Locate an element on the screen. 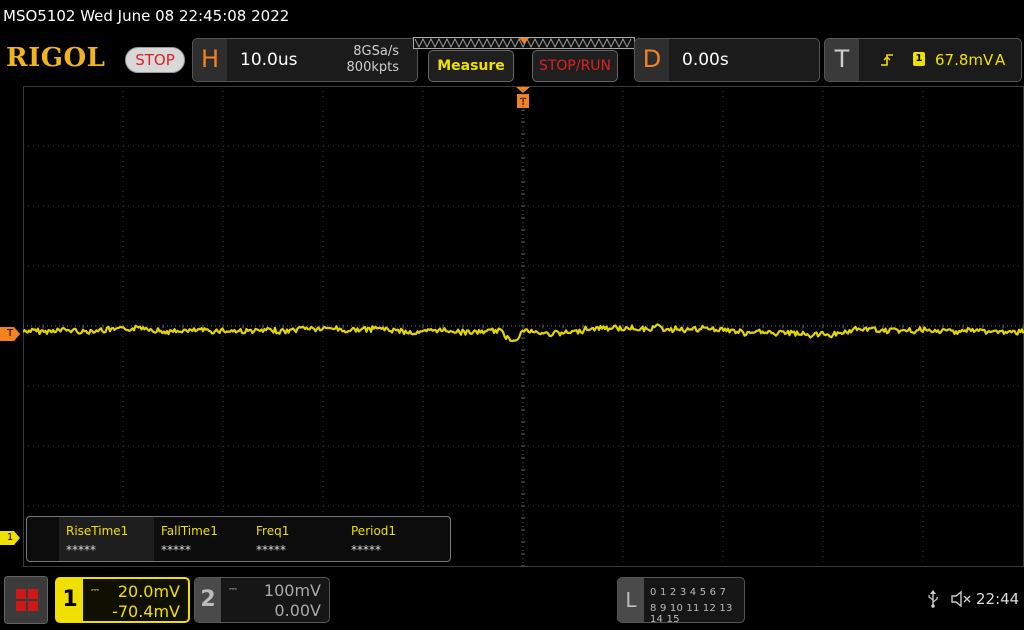 This screenshot has width=1024, height=630. channel-2-label: 2 is located at coordinates (208, 600).